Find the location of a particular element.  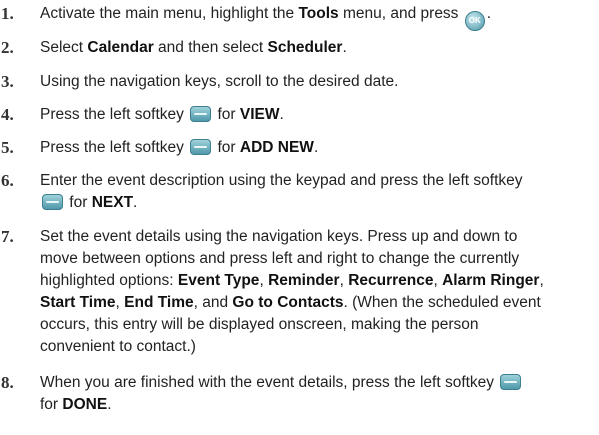

text-run: menu, and press is located at coordinates (400, 13).